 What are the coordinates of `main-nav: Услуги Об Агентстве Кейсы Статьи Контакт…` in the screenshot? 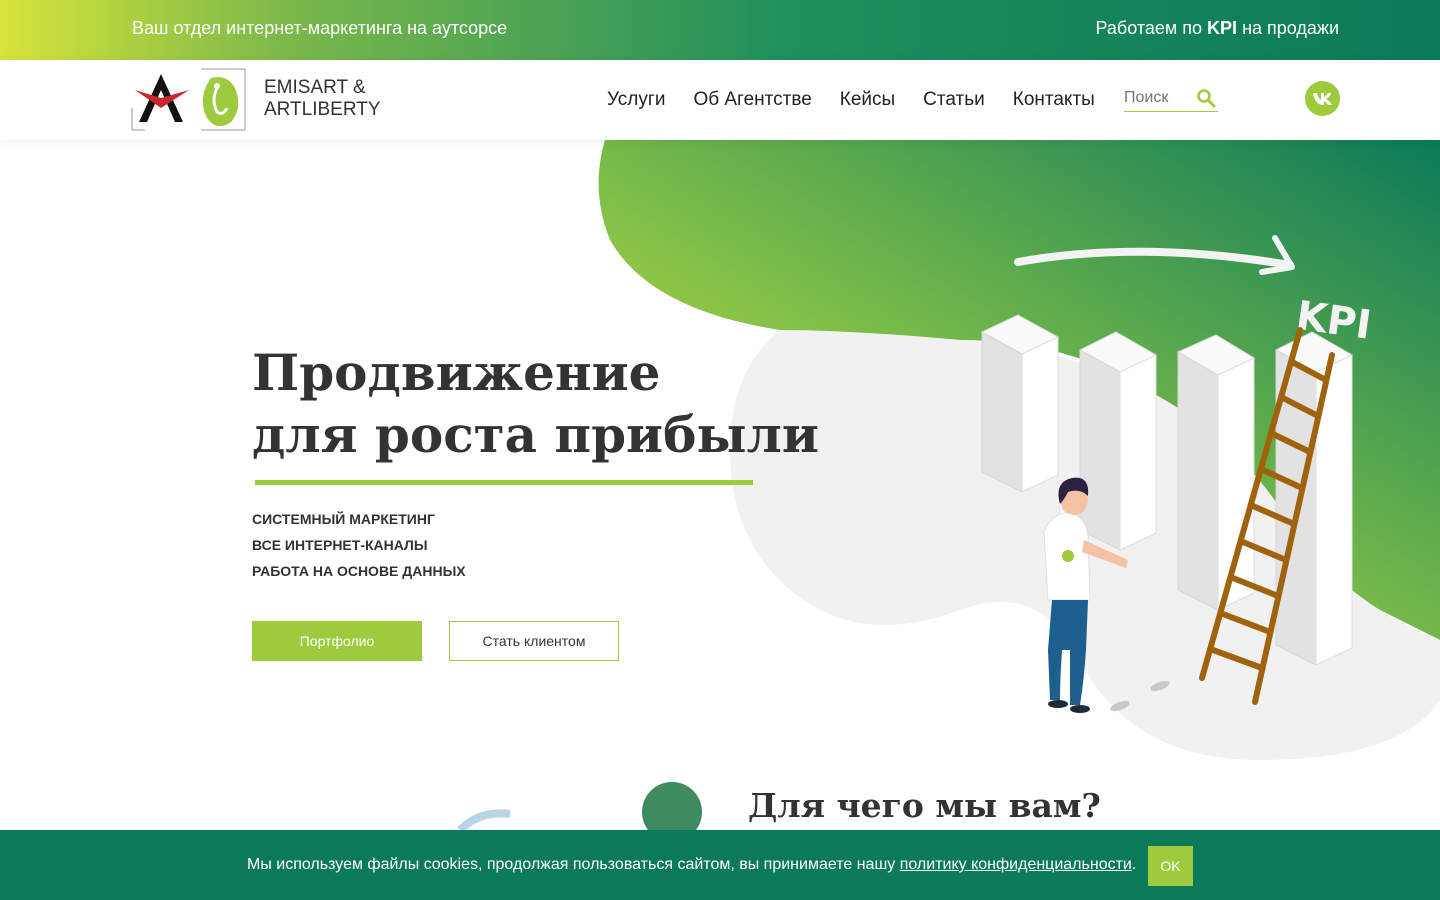 It's located at (851, 100).